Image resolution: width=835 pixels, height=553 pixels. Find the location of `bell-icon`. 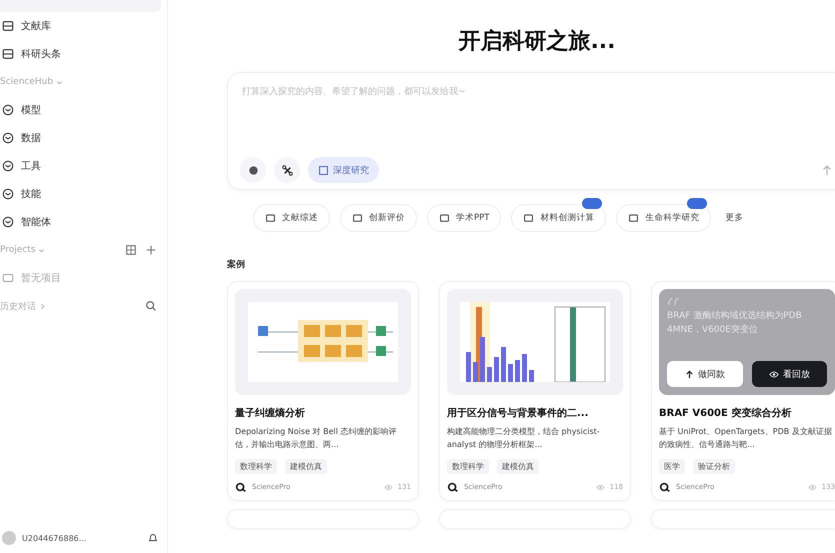

bell-icon is located at coordinates (153, 538).